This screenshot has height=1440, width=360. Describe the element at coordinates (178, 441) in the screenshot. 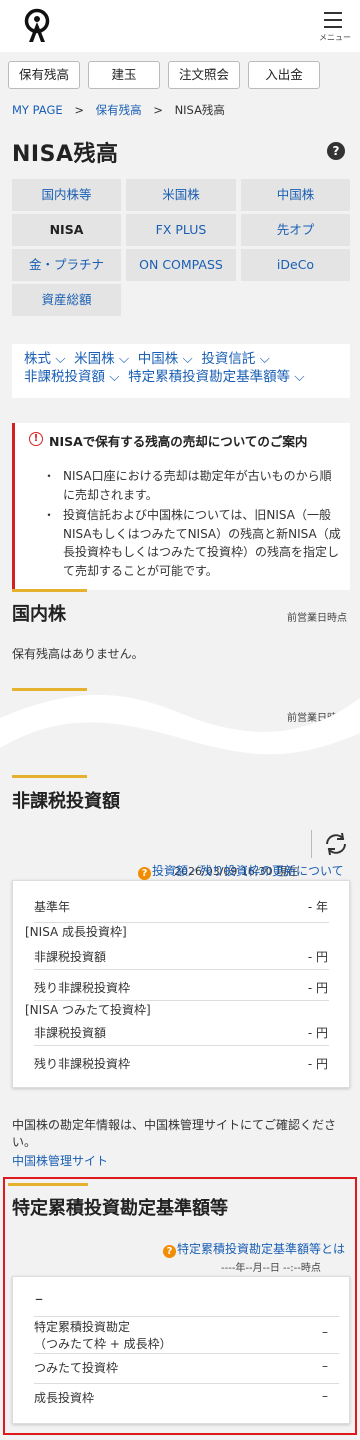

I see `notice-title: NISAで保有する残高の売却についてのご案内` at that location.